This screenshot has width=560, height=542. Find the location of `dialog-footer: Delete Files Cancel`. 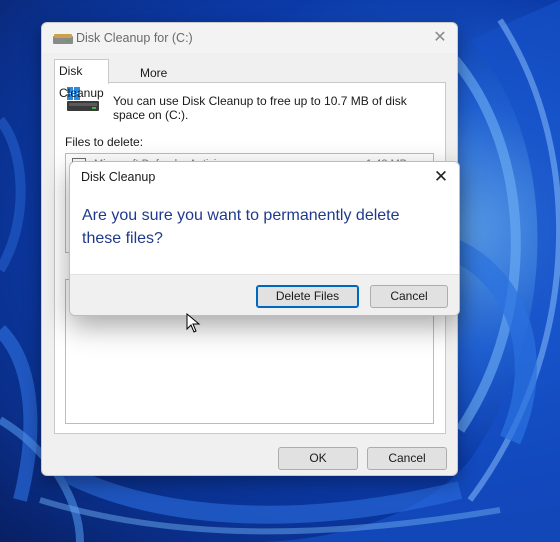

dialog-footer: Delete Files Cancel is located at coordinates (264, 294).